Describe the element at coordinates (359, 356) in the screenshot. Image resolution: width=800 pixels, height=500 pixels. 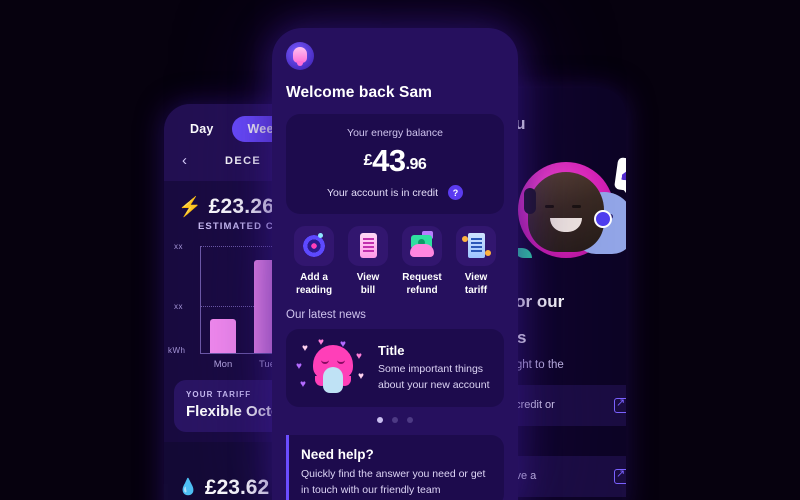
I see `heart-icon-4: ♥` at that location.